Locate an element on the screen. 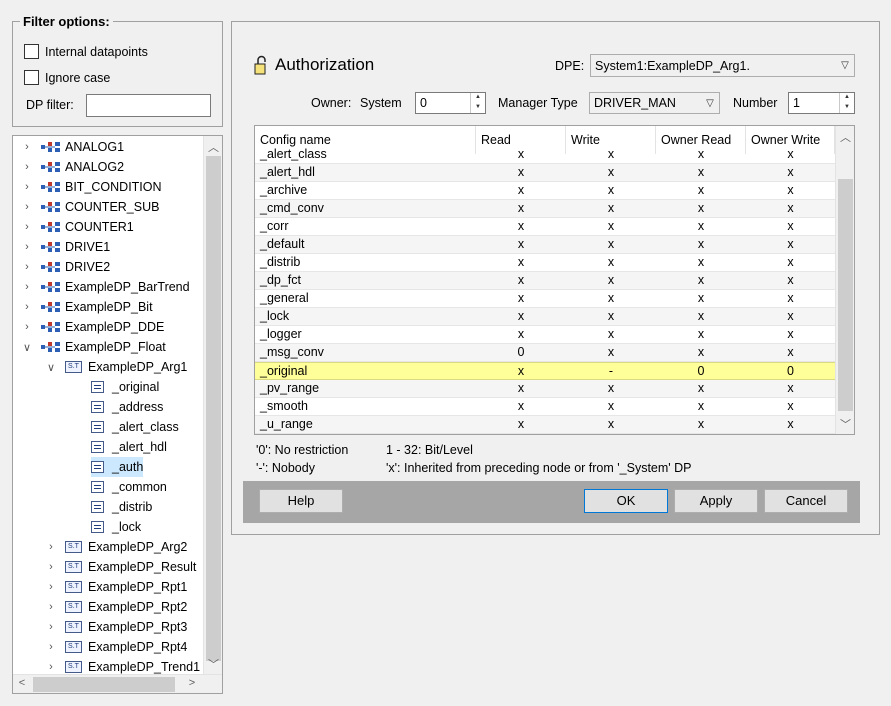 Image resolution: width=891 pixels, height=706 pixels. table-row: _u_range x x x x is located at coordinates (545, 425).